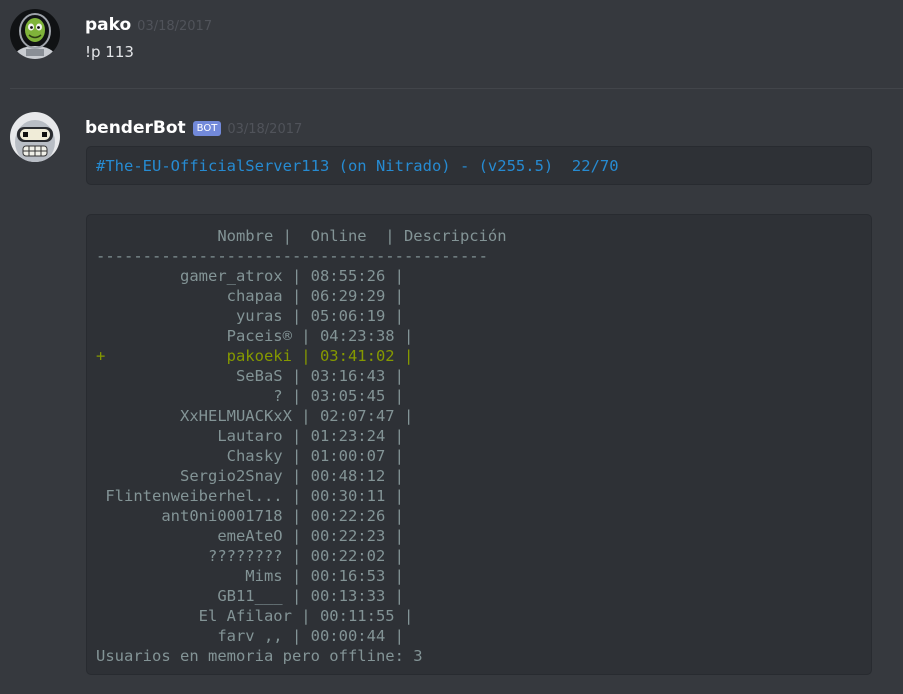 This screenshot has width=903, height=694. Describe the element at coordinates (250, 296) in the screenshot. I see `table-row: chapaa | 06:29:29 |` at that location.